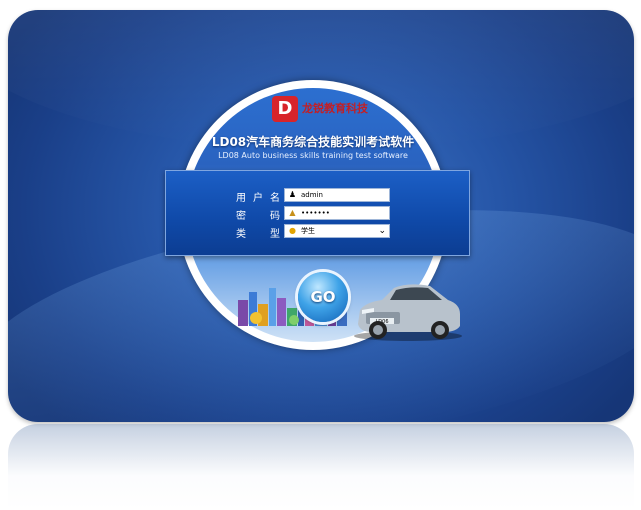 This screenshot has width=641, height=510. What do you see at coordinates (408, 312) in the screenshot?
I see `car-illustration: LD06` at bounding box center [408, 312].